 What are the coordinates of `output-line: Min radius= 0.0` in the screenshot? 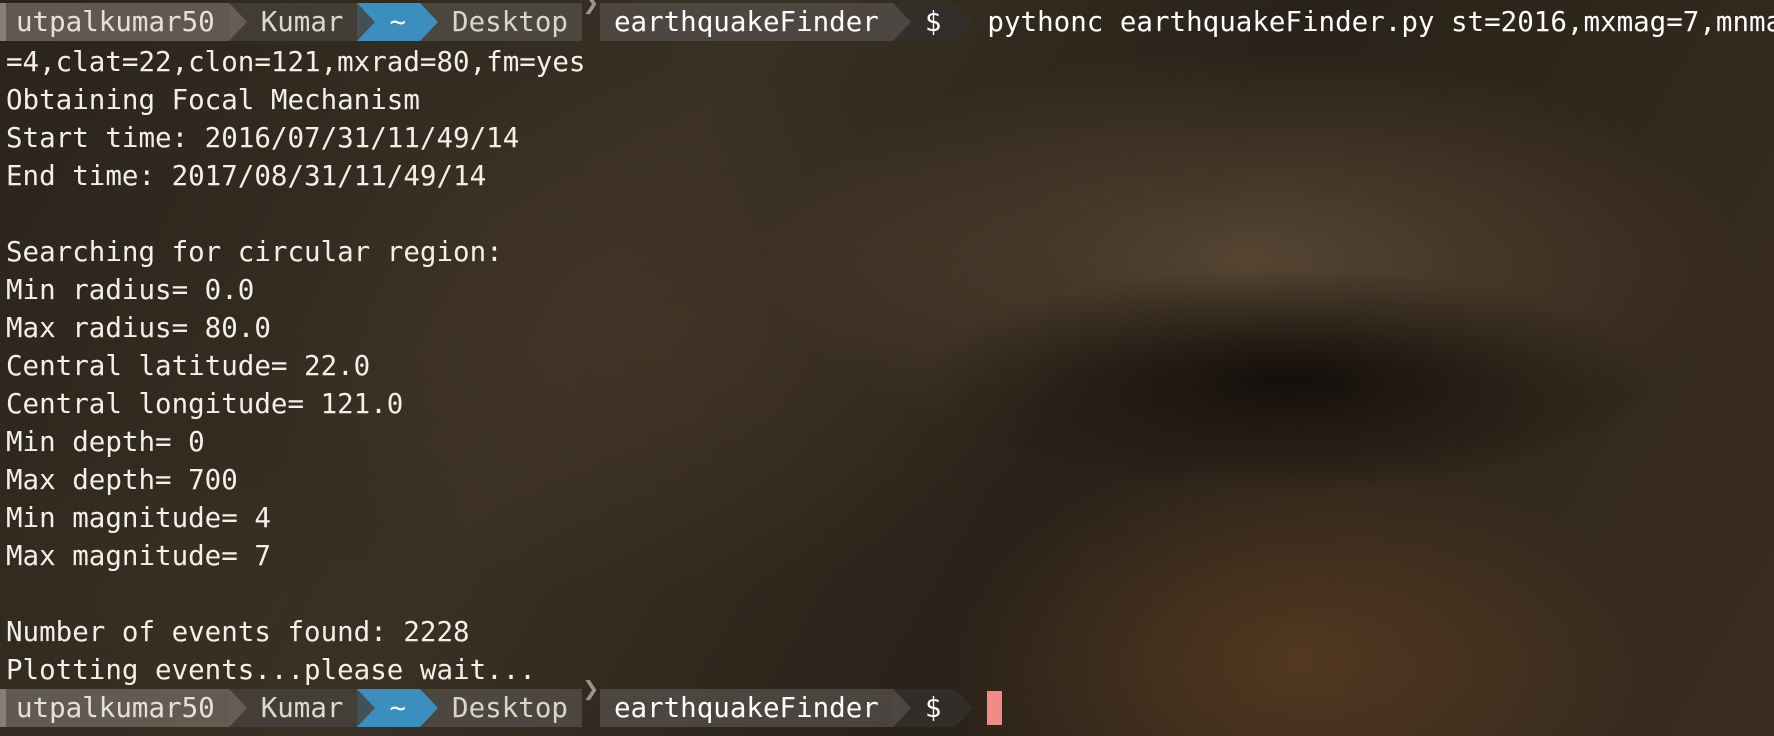 It's located at (130, 290).